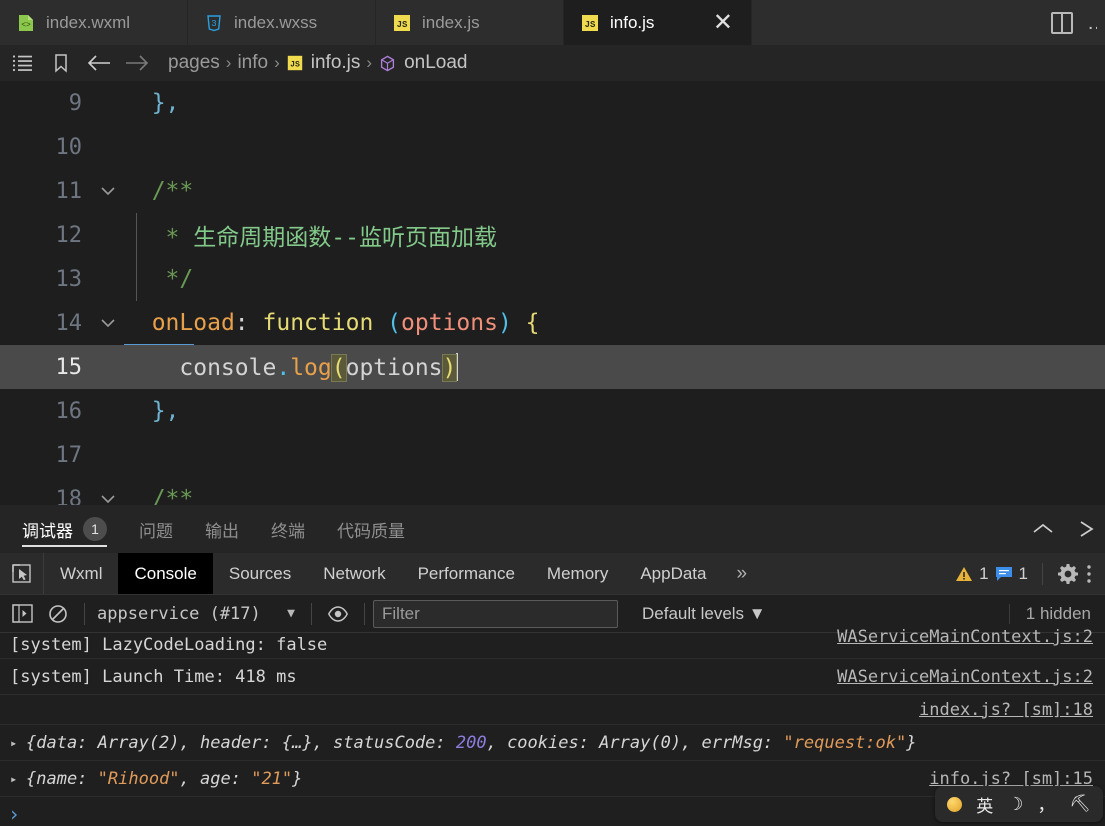  I want to click on breadcrumb-item-info: info, so click(252, 63).